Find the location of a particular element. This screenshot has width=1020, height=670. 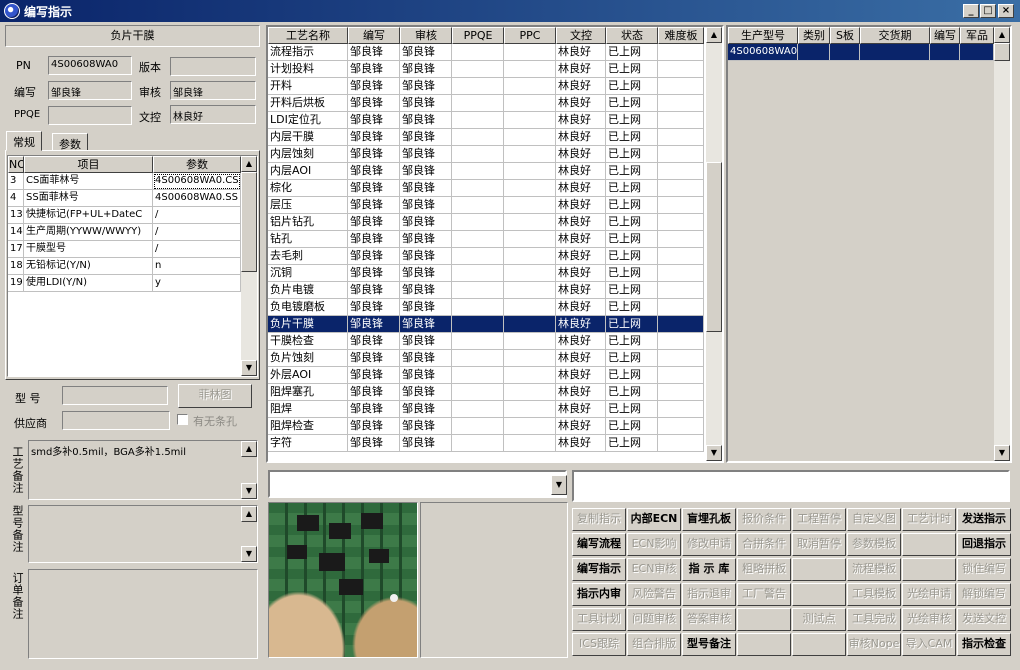

action-button-r4c1: 问题审核 is located at coordinates (654, 619).